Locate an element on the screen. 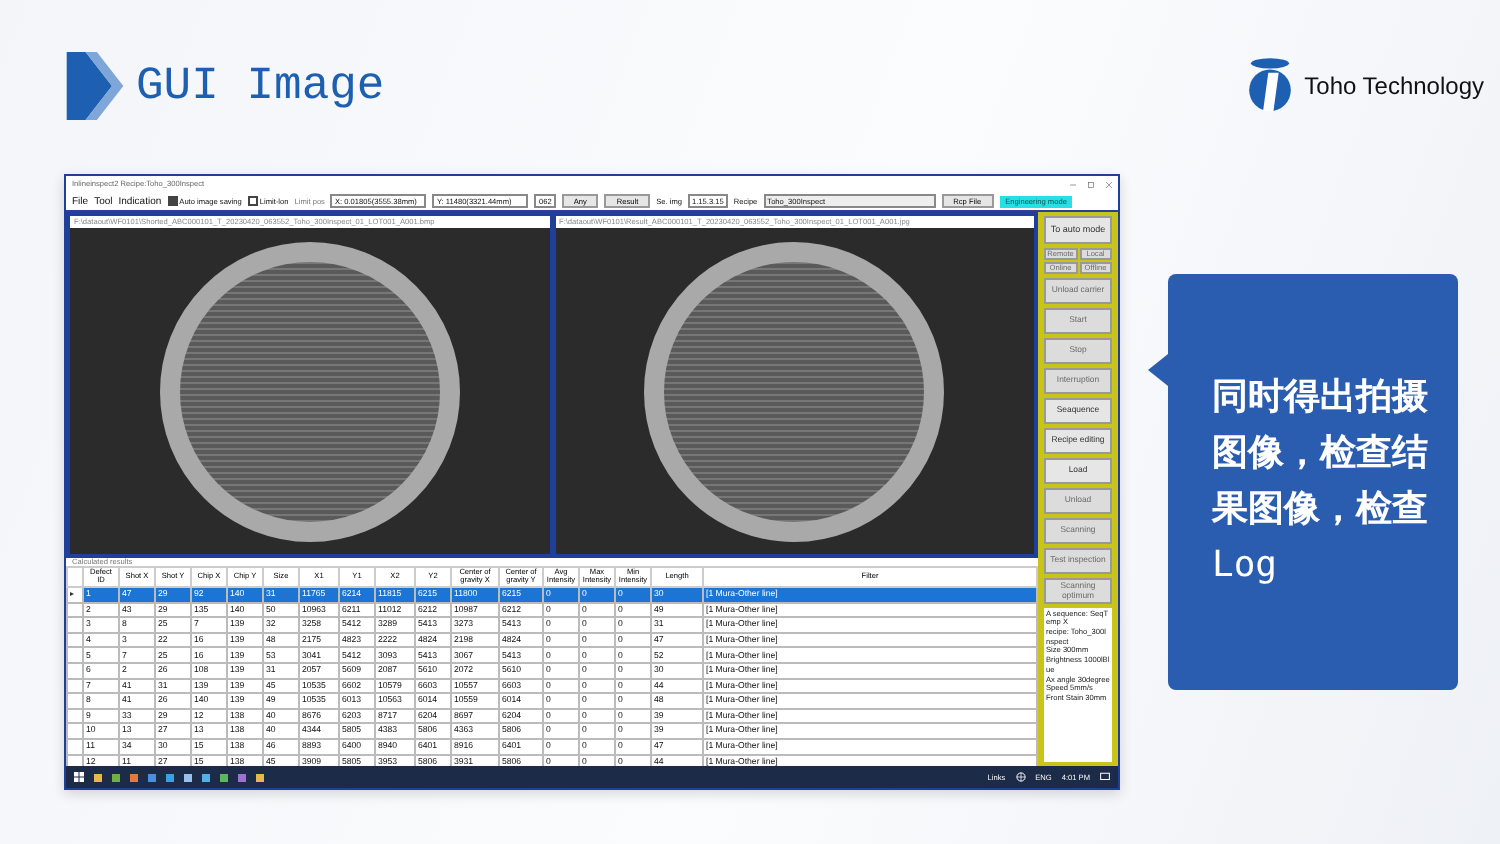 The height and width of the screenshot is (844, 1500). logo-icon is located at coordinates (1270, 85).